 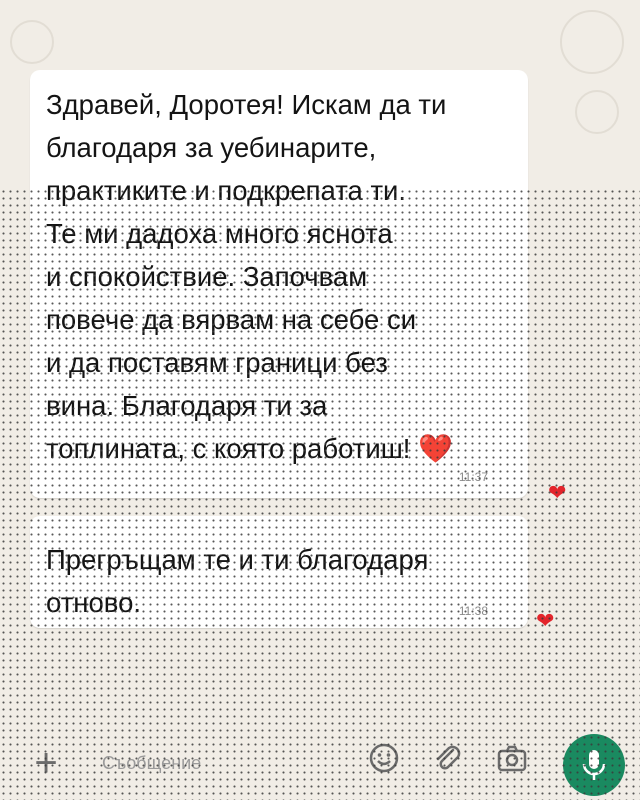 What do you see at coordinates (316, 764) in the screenshot?
I see `message-input: Съобщение` at bounding box center [316, 764].